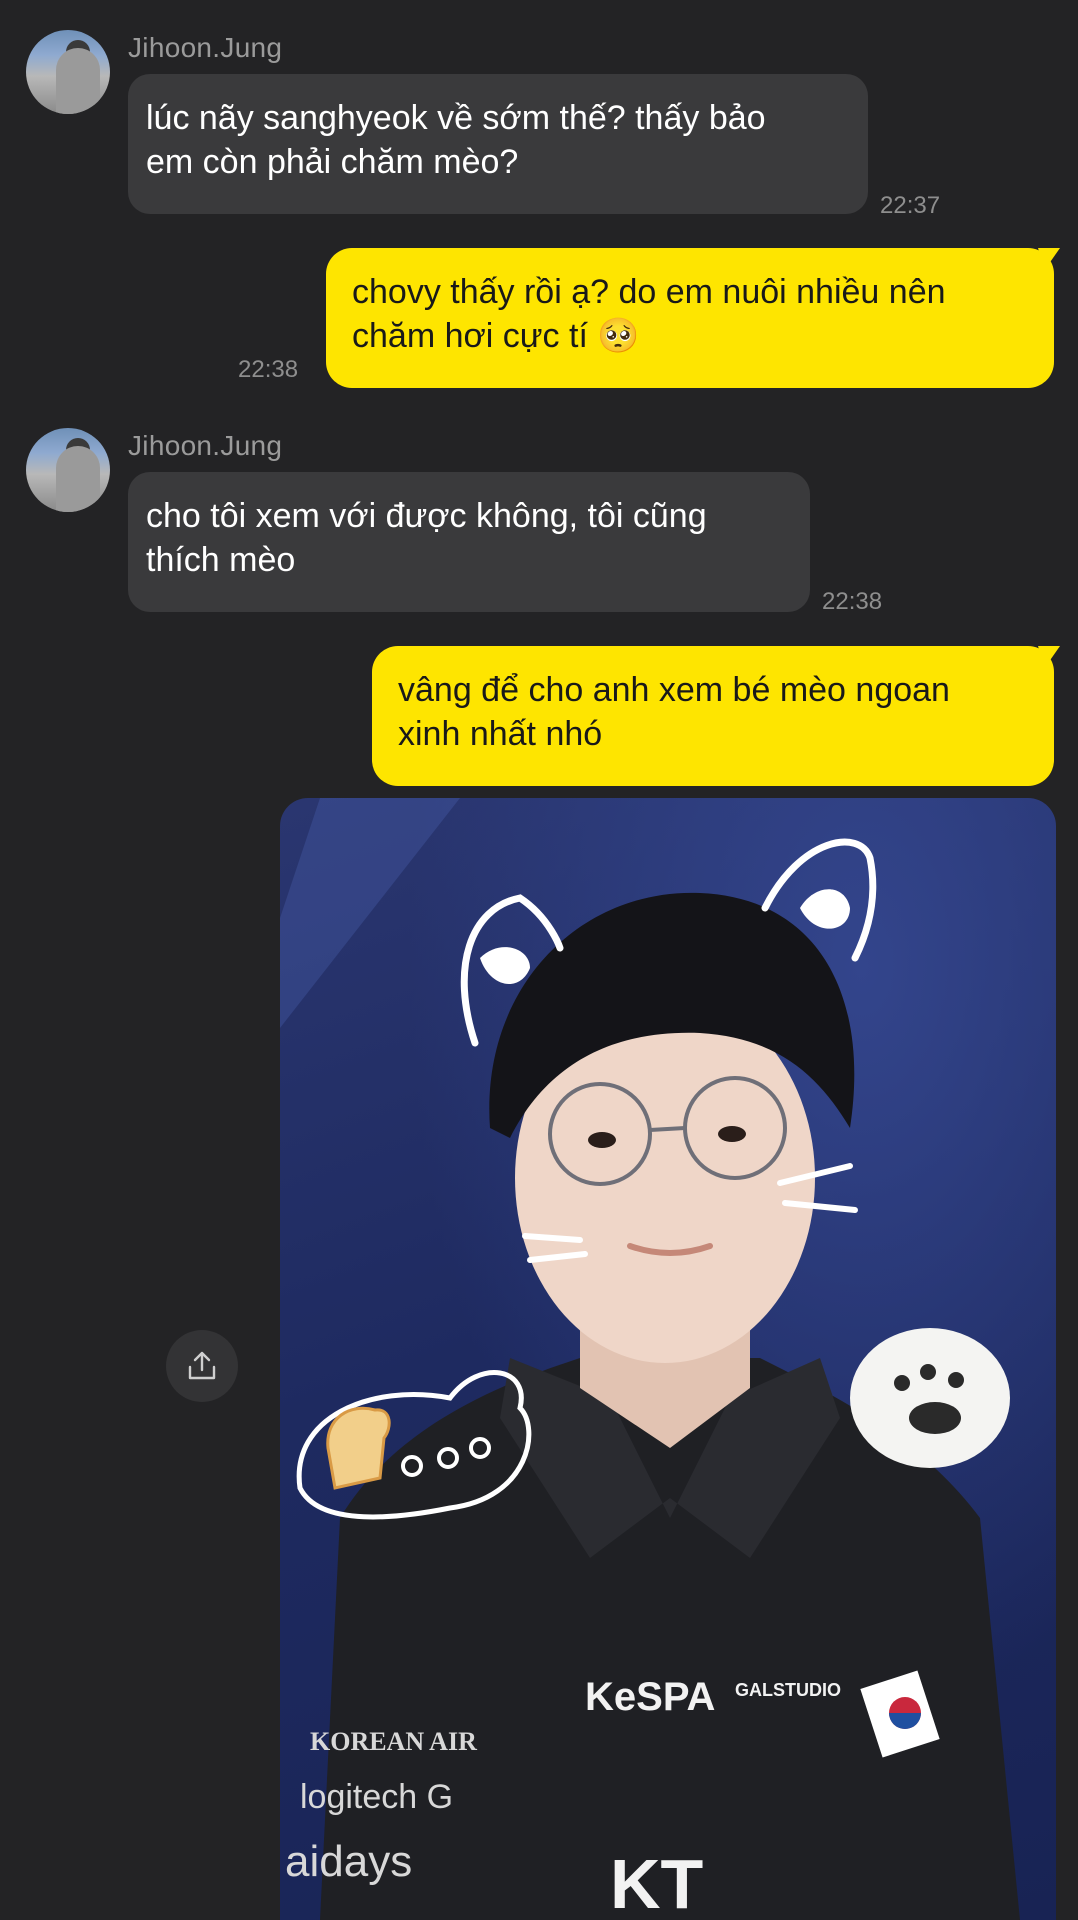  Describe the element at coordinates (456, 118) in the screenshot. I see `message-text: lúc nãy sanghyeok về sớm thế? thấy bảo` at that location.